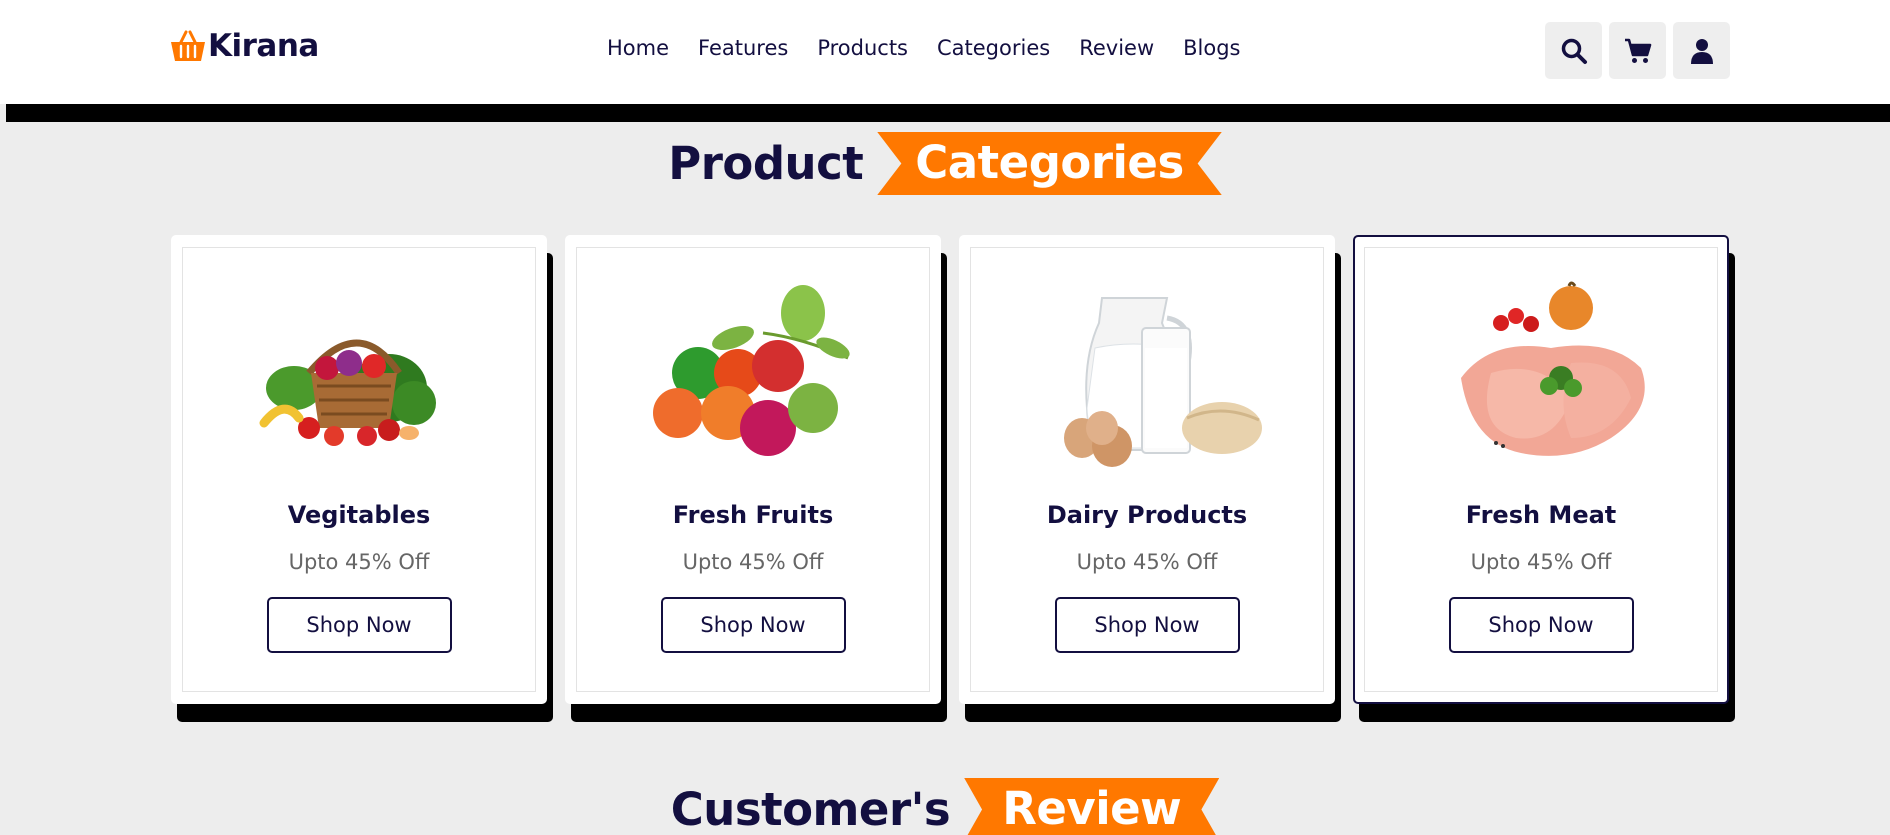 The height and width of the screenshot is (835, 1890). I want to click on nav-link-products: Products, so click(862, 48).